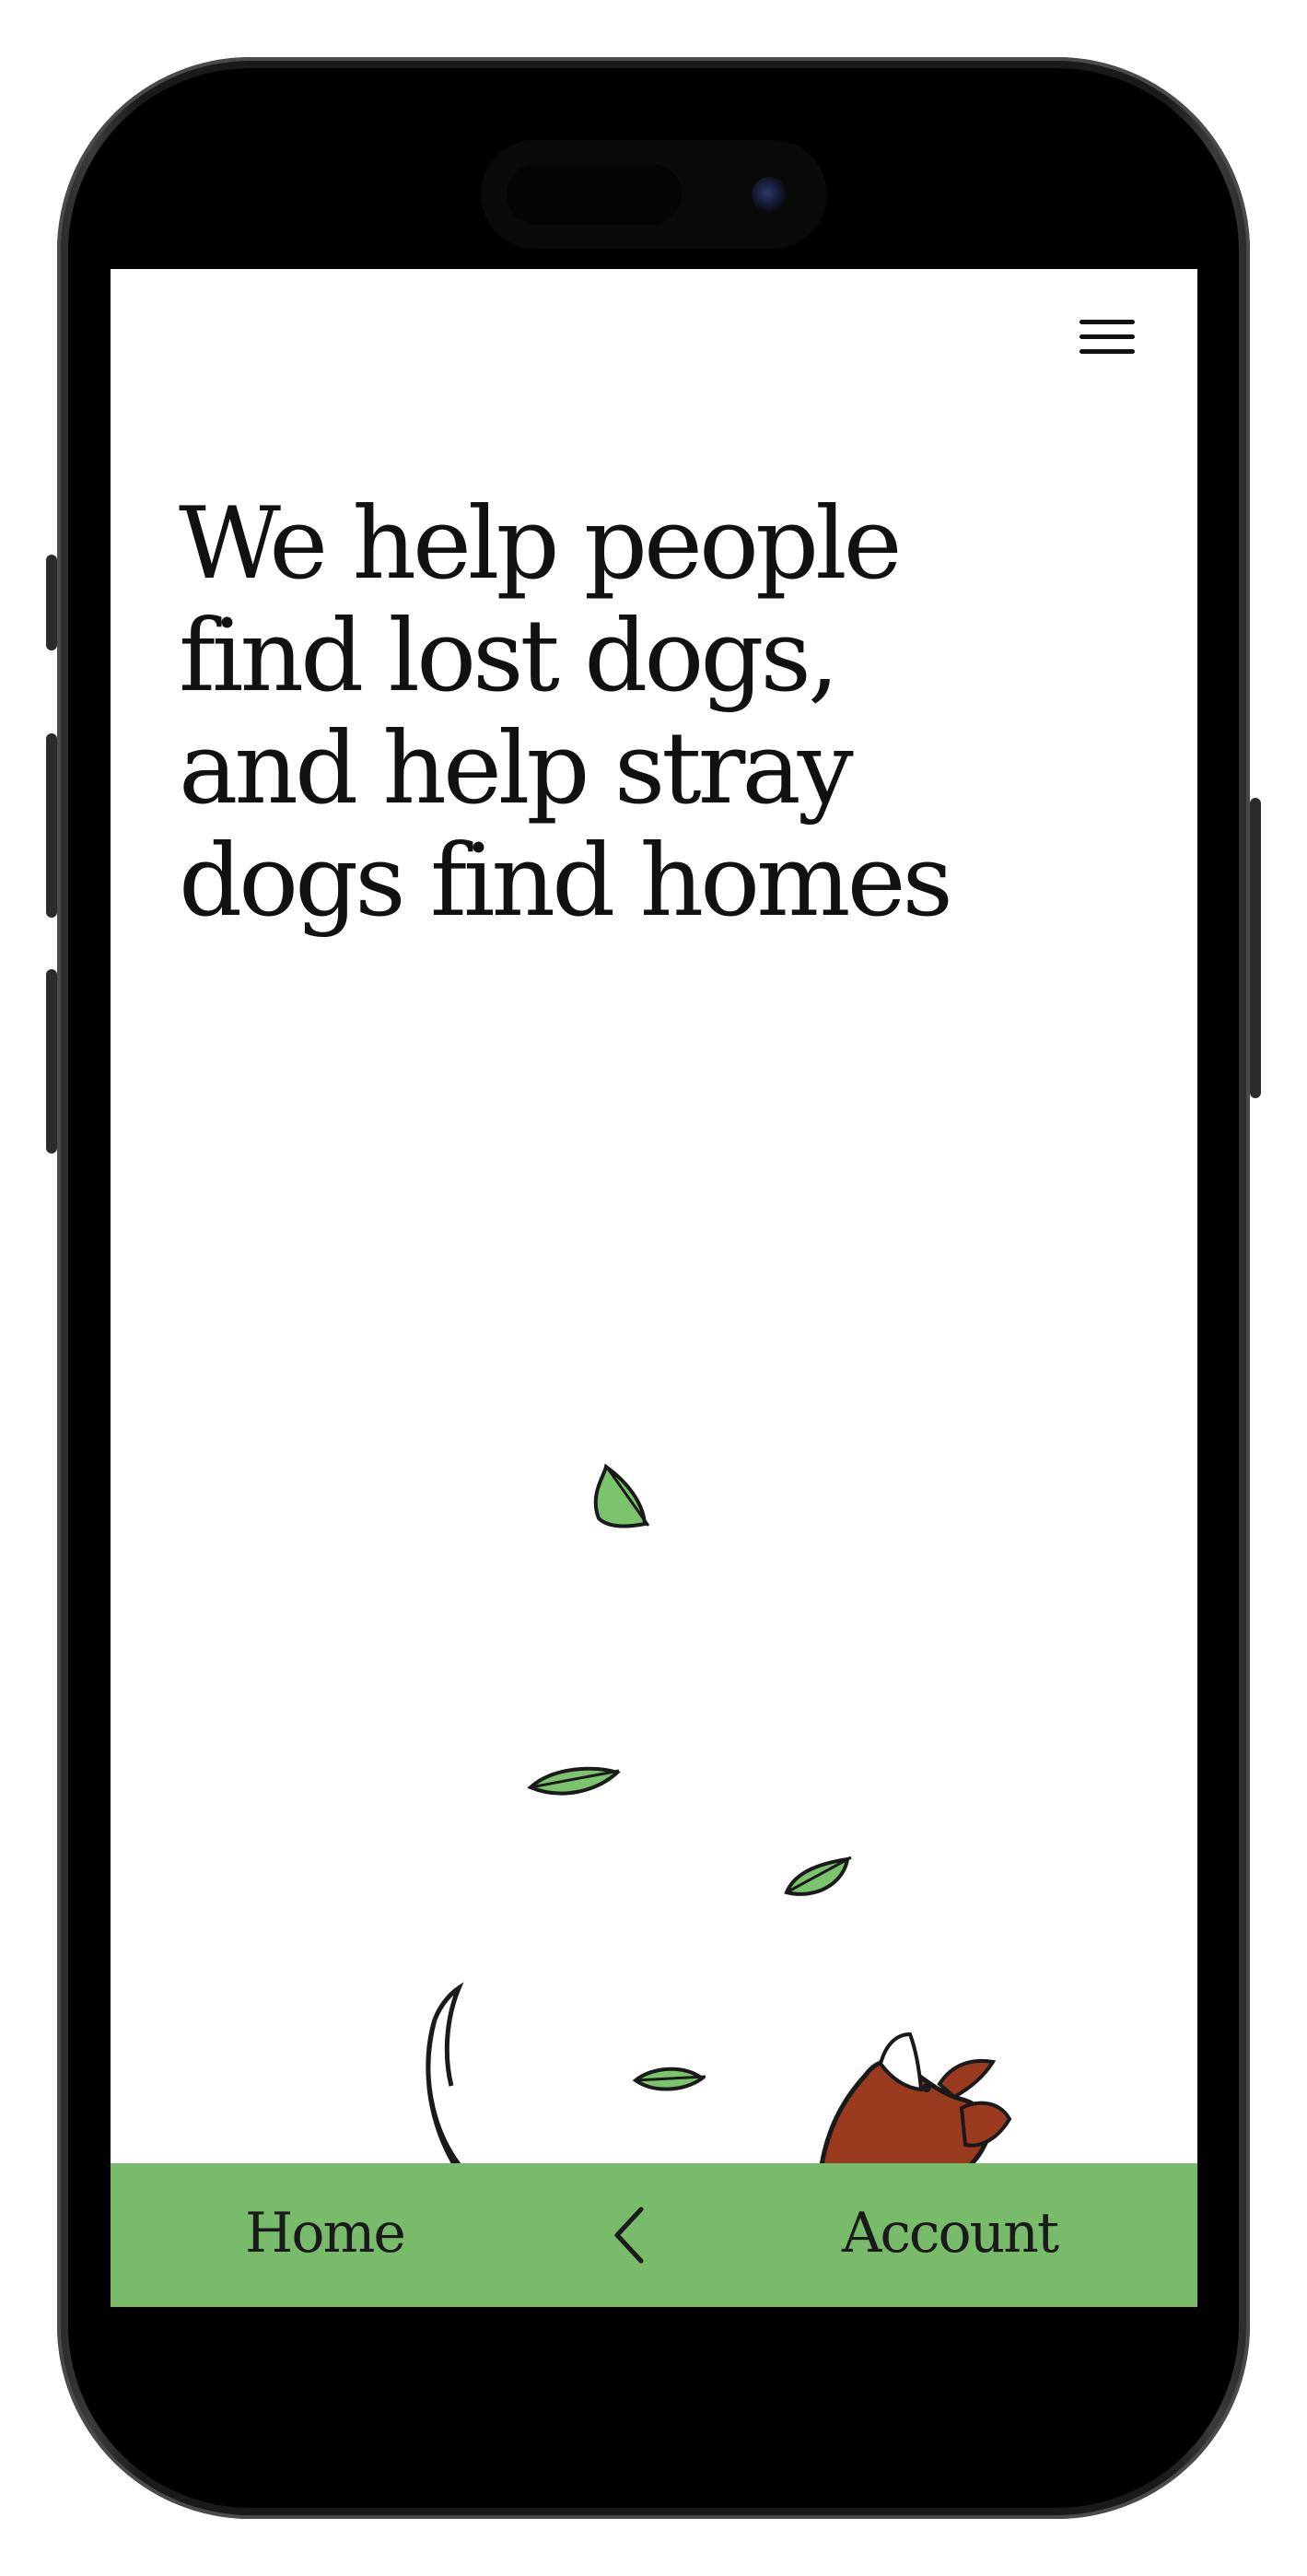  Describe the element at coordinates (595, 195) in the screenshot. I see `island-sensor` at that location.